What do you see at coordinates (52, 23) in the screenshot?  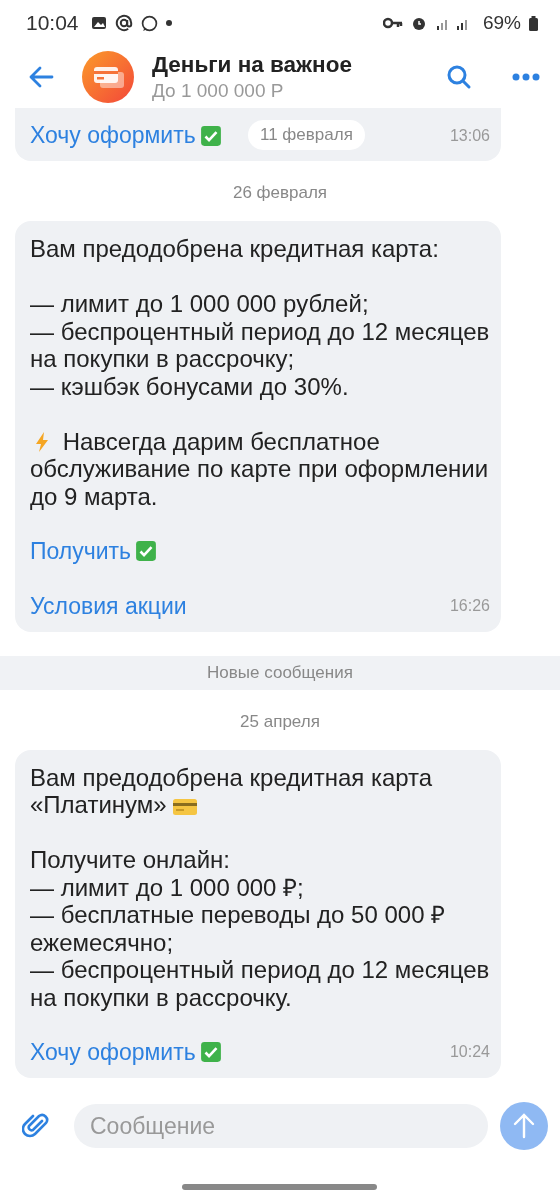 I see `status-time: 10:04` at bounding box center [52, 23].